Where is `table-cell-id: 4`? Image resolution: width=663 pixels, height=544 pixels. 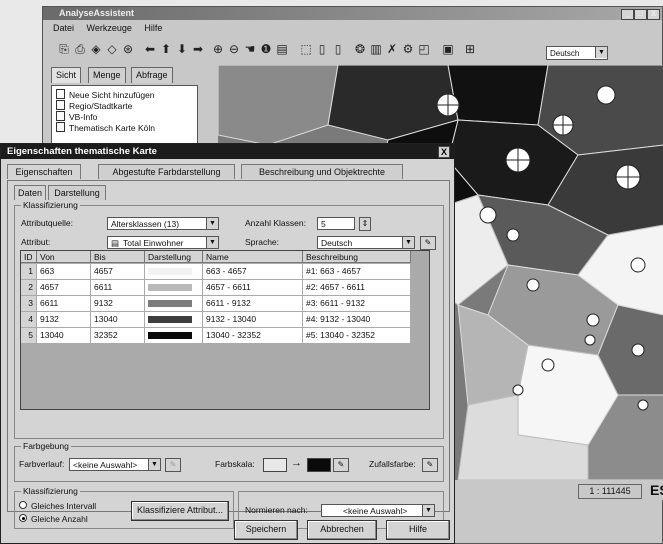 table-cell-id: 4 is located at coordinates (29, 320).